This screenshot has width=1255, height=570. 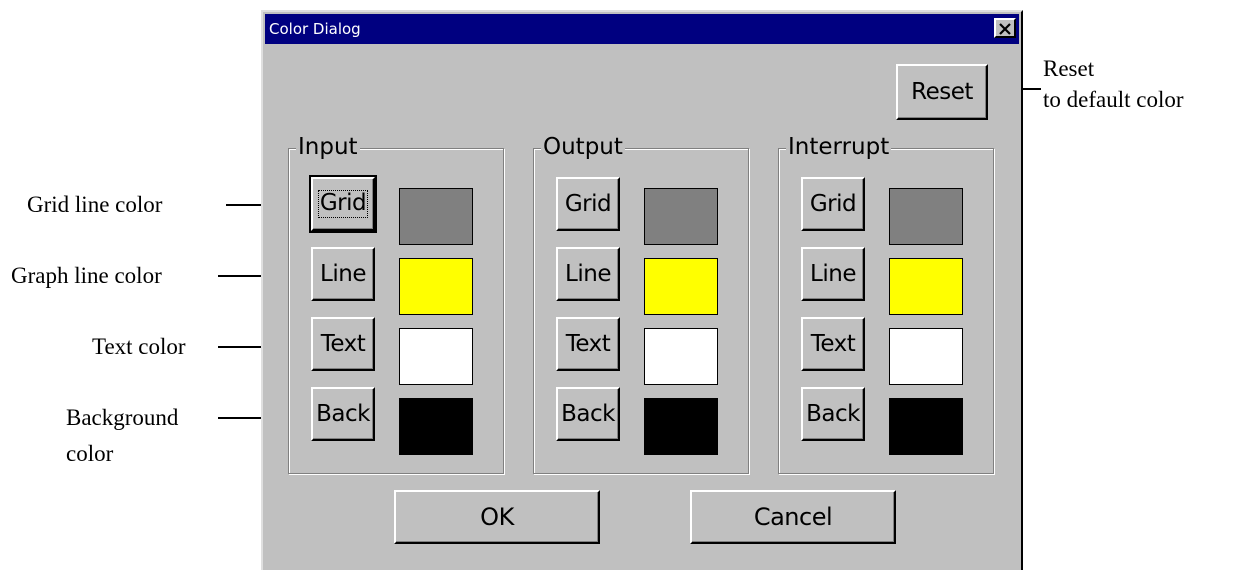 I want to click on reset-button-label: Reset, so click(x=942, y=92).